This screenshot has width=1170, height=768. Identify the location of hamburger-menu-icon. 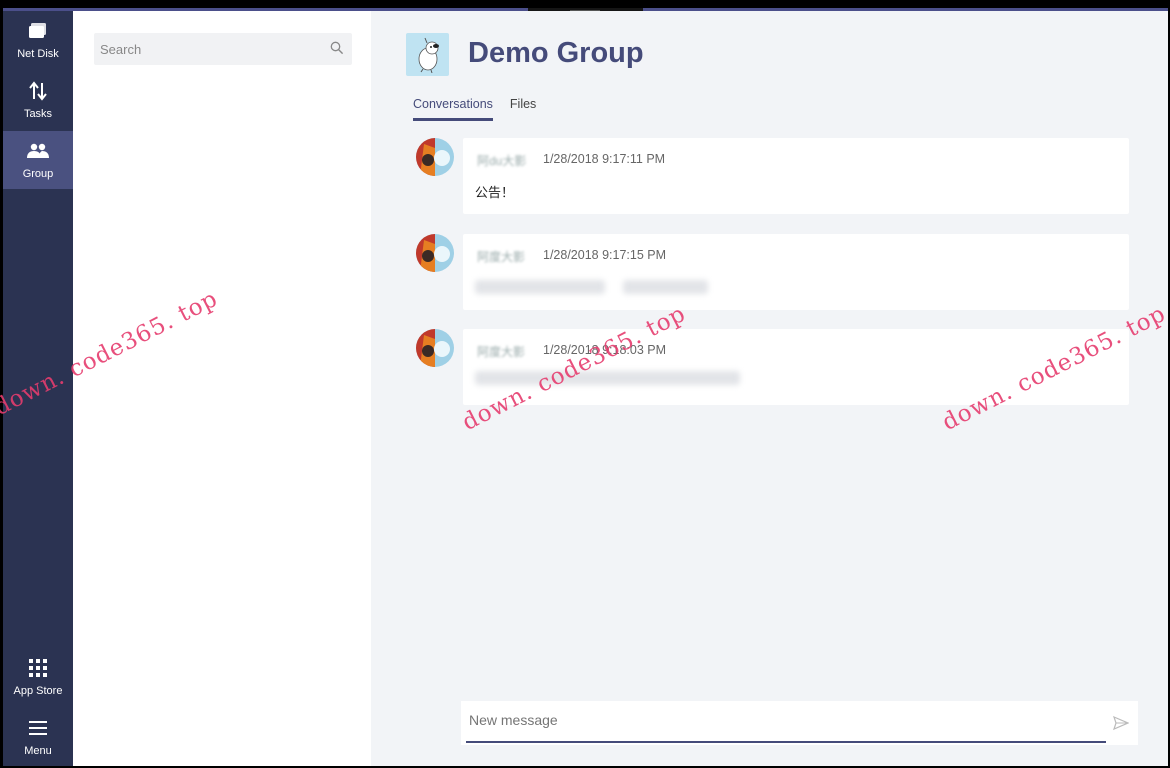
(38, 728).